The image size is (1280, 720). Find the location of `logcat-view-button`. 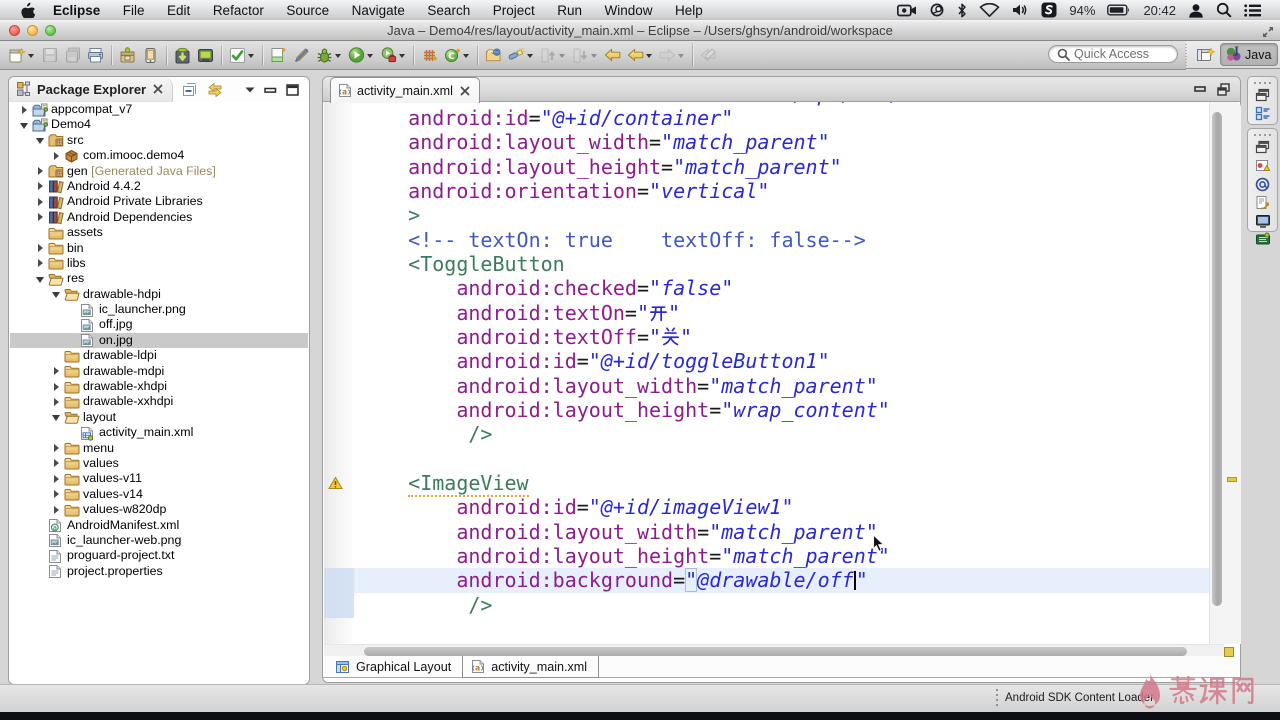

logcat-view-button is located at coordinates (1262, 239).